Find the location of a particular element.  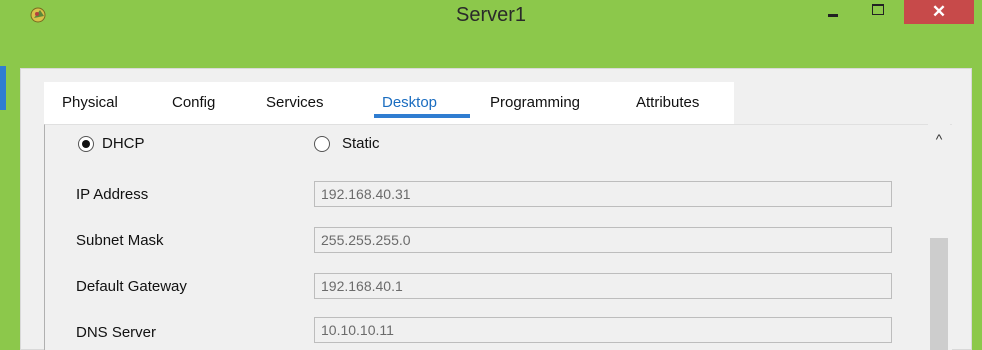

minimize-button is located at coordinates (832, 12).